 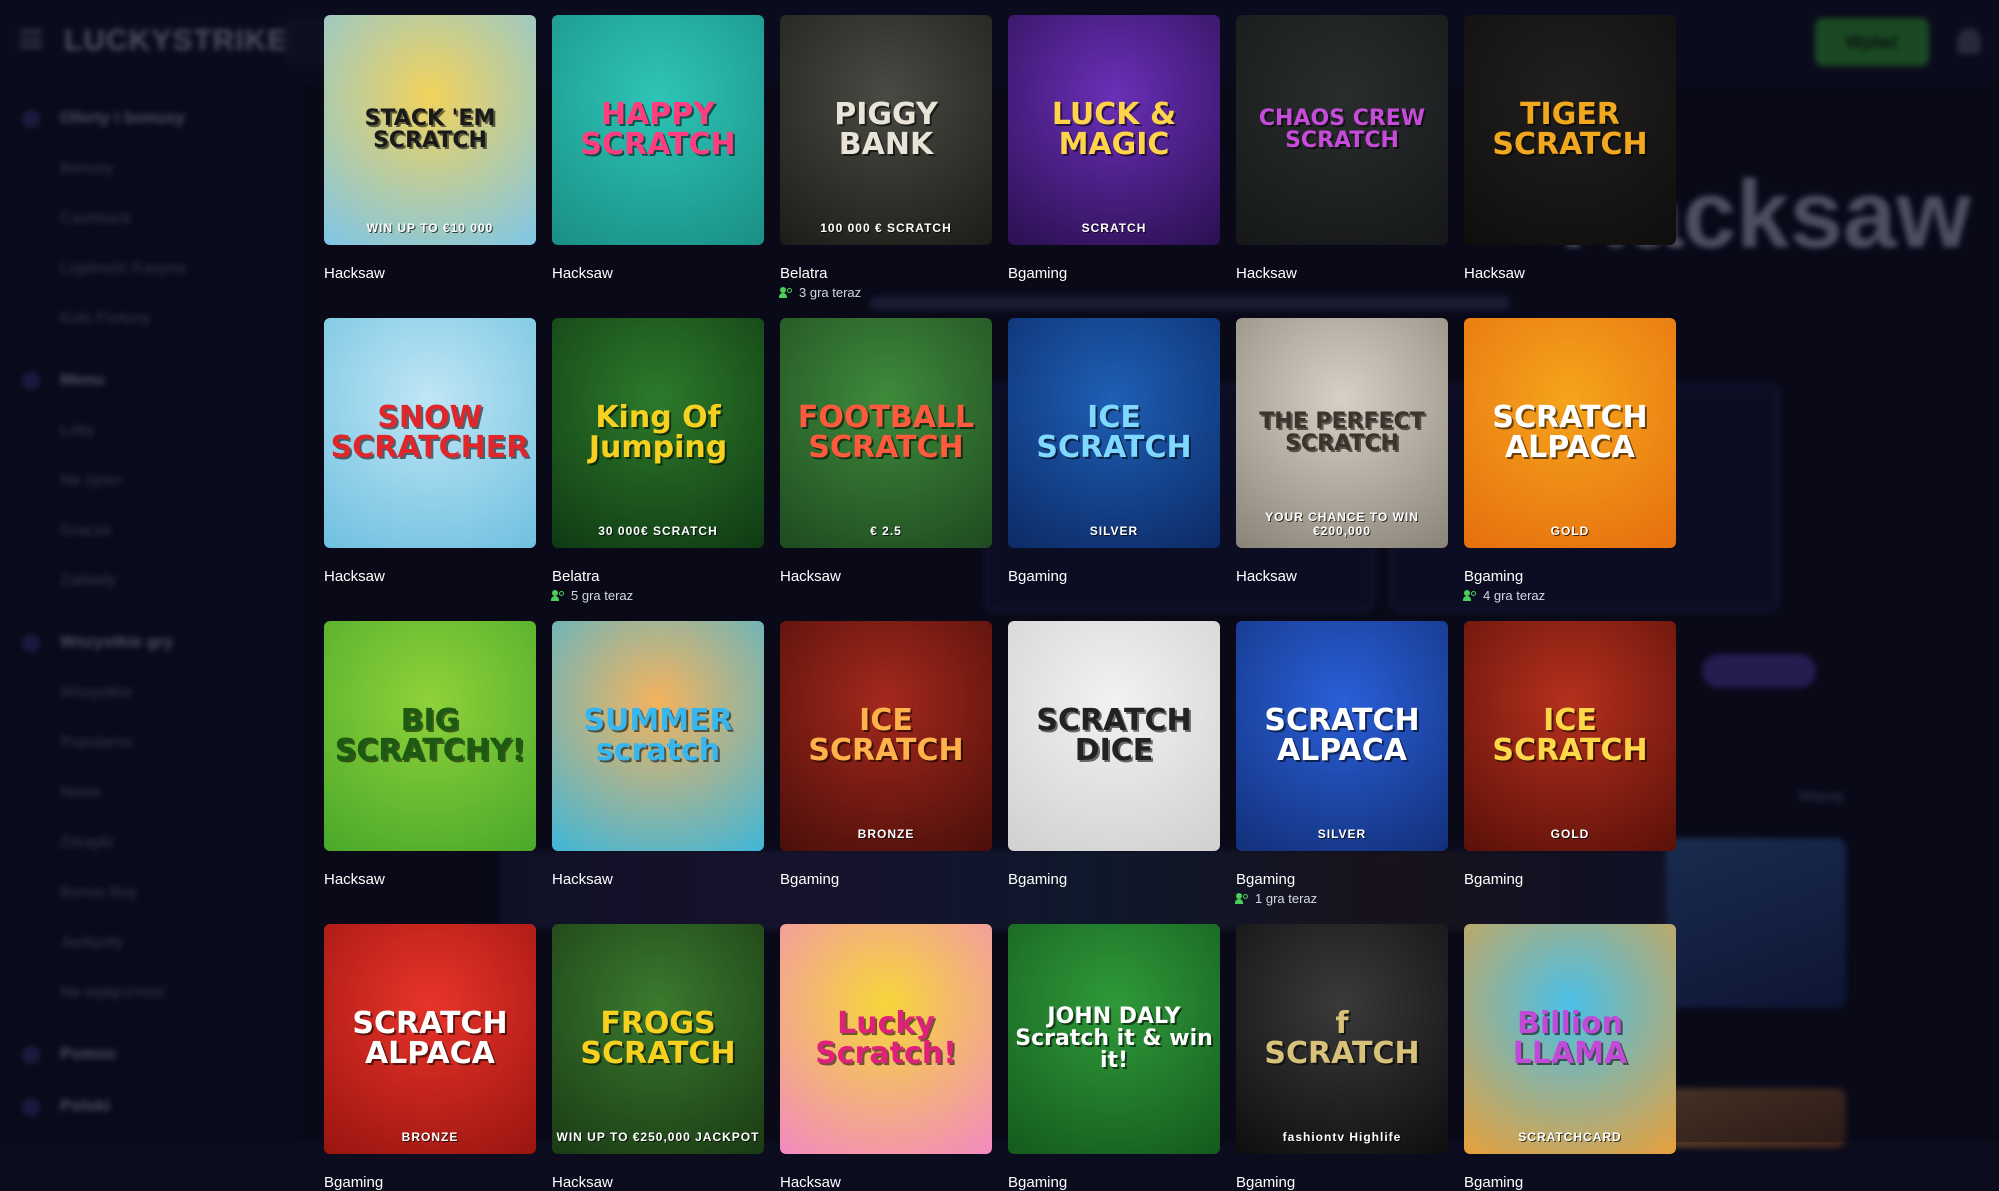 I want to click on game-tile: CHAOS CREW SCRATCH Hacksaw, so click(x=1342, y=148).